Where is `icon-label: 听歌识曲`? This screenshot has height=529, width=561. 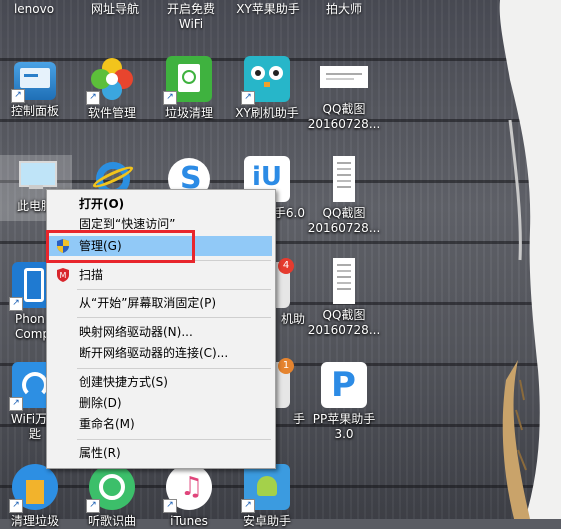 icon-label: 听歌识曲 is located at coordinates (111, 521).